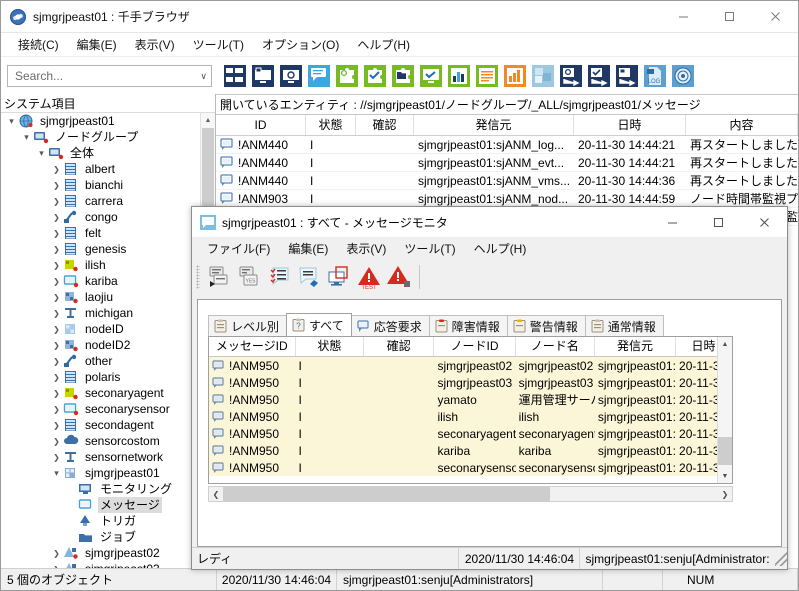 The image size is (799, 591). Describe the element at coordinates (386, 494) in the screenshot. I see `hscroll-thumb` at that location.